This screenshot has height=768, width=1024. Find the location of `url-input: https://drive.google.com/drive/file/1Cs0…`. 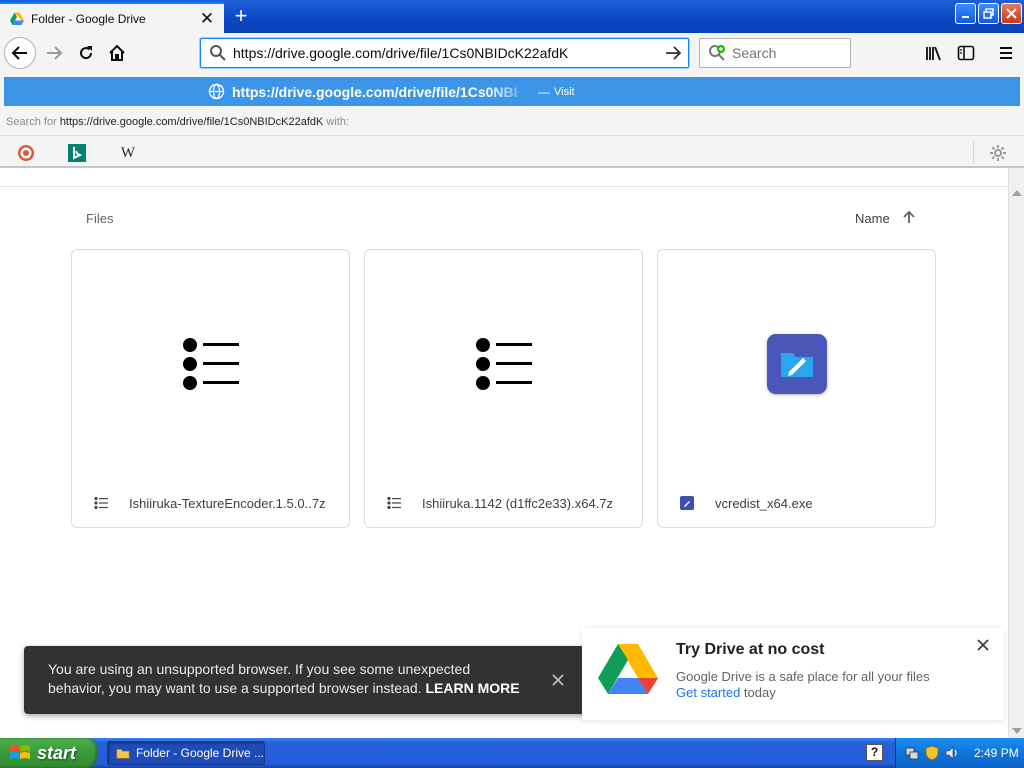

url-input: https://drive.google.com/drive/file/1Cs0… is located at coordinates (447, 53).